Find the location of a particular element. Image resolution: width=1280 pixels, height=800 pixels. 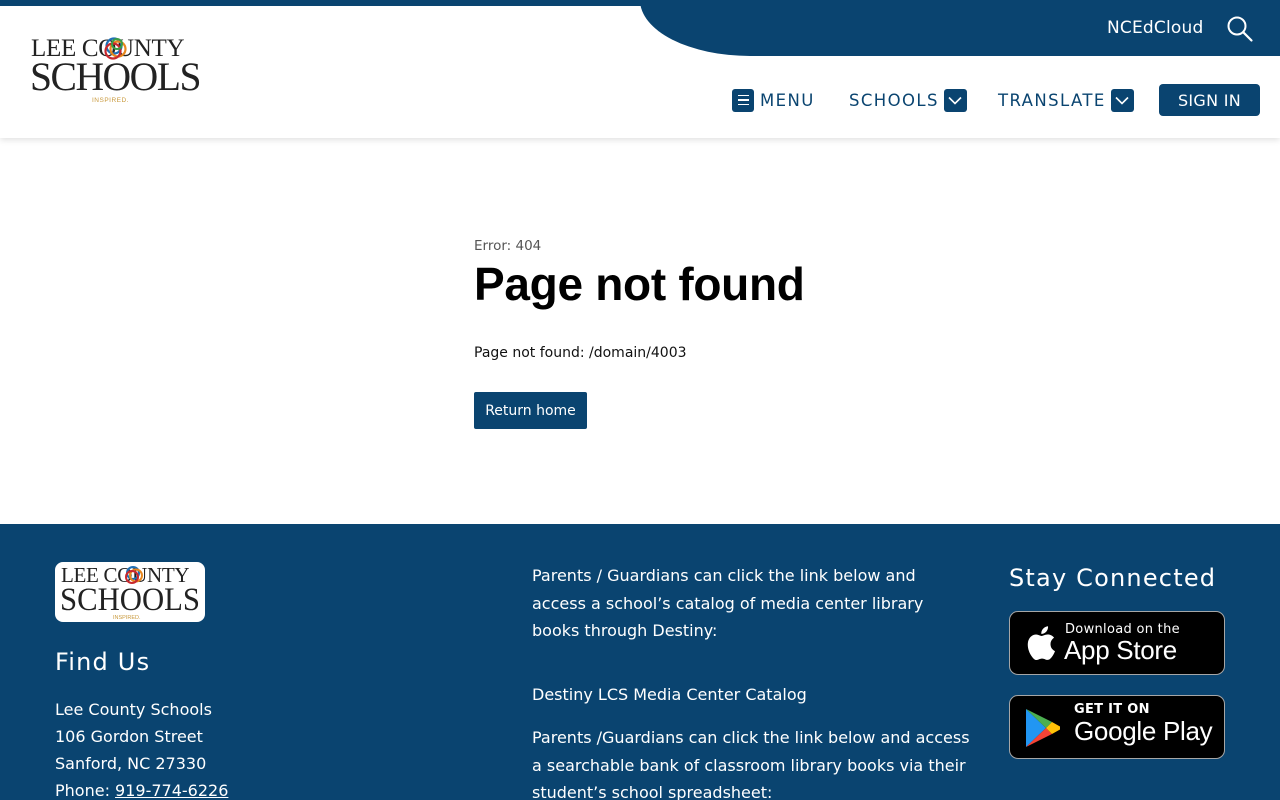

address-name: Lee County Schools is located at coordinates (133, 709).